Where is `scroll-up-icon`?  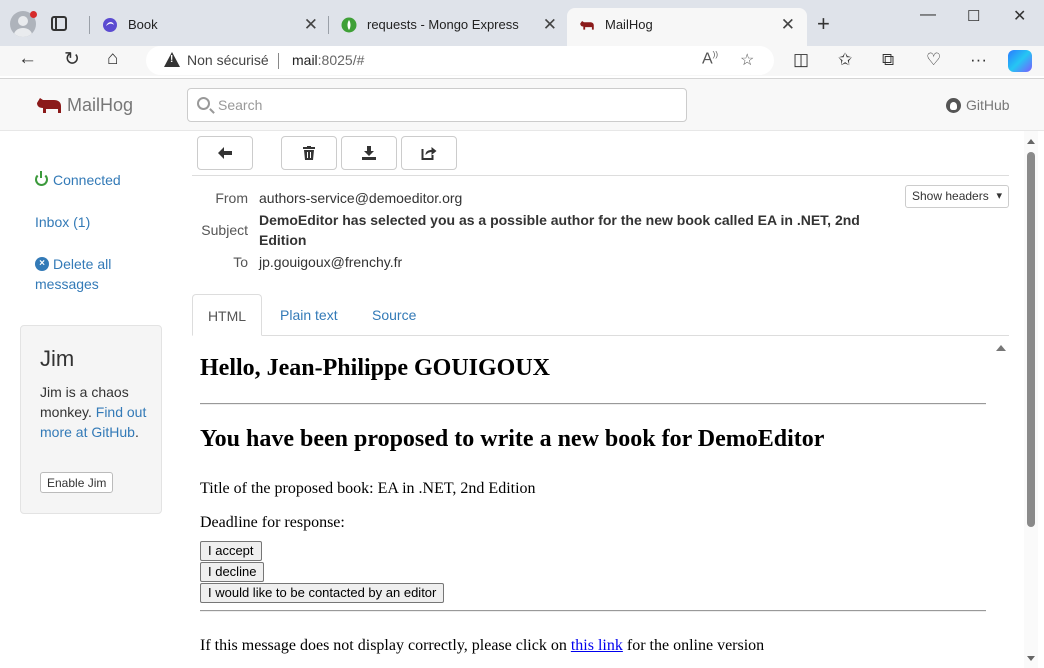 scroll-up-icon is located at coordinates (1031, 141).